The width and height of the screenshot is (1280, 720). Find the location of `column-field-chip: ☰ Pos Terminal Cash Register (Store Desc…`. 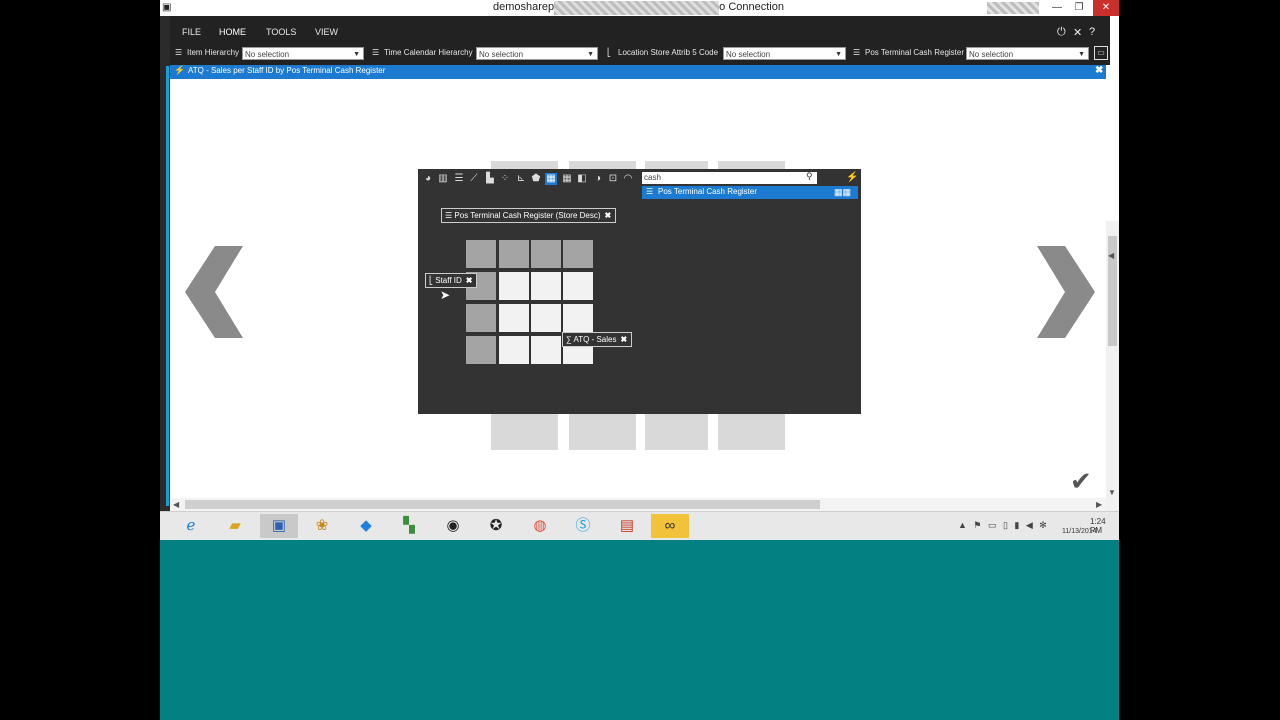

column-field-chip: ☰ Pos Terminal Cash Register (Store Desc… is located at coordinates (529, 215).